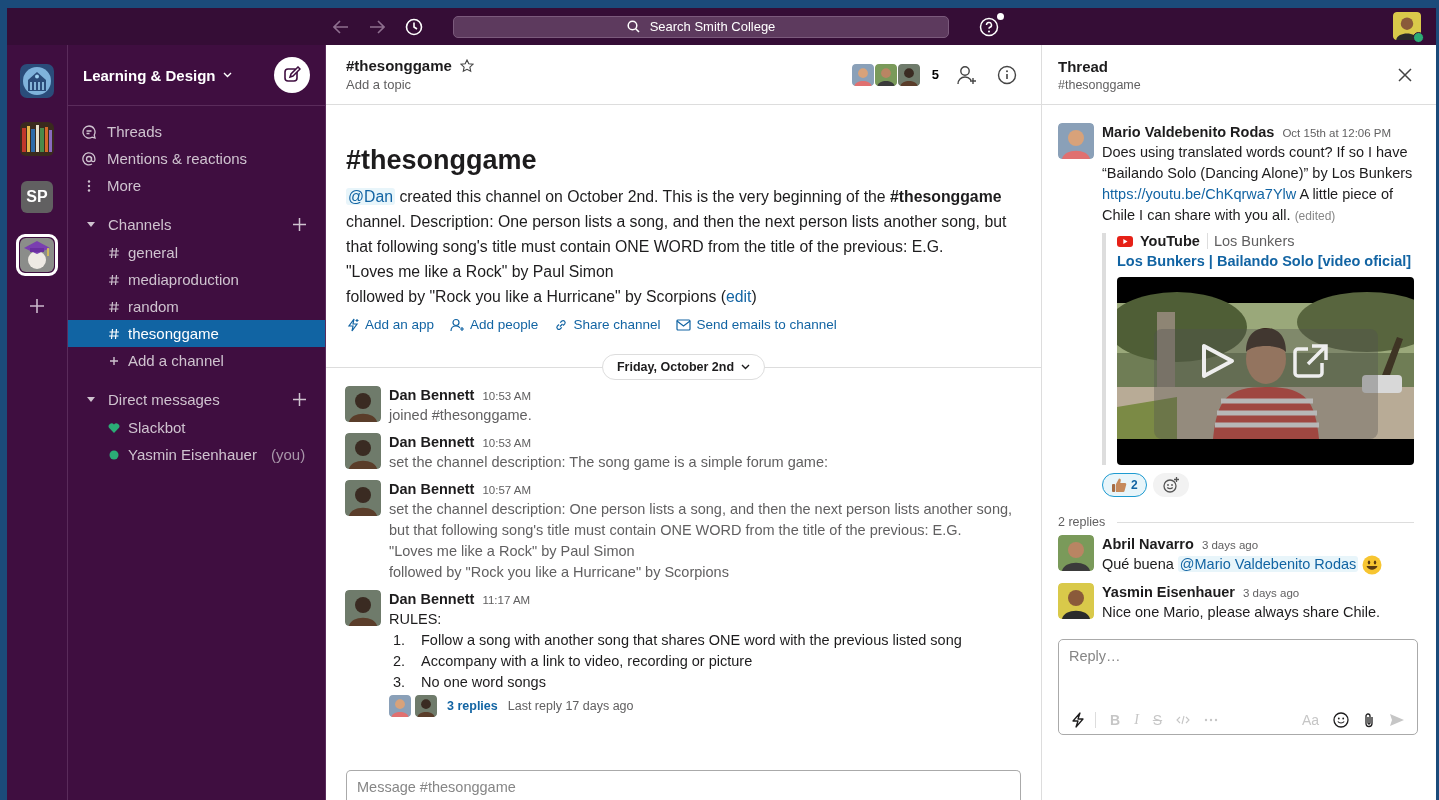 This screenshot has height=800, width=1439. What do you see at coordinates (37, 81) in the screenshot?
I see `building-logo` at bounding box center [37, 81].